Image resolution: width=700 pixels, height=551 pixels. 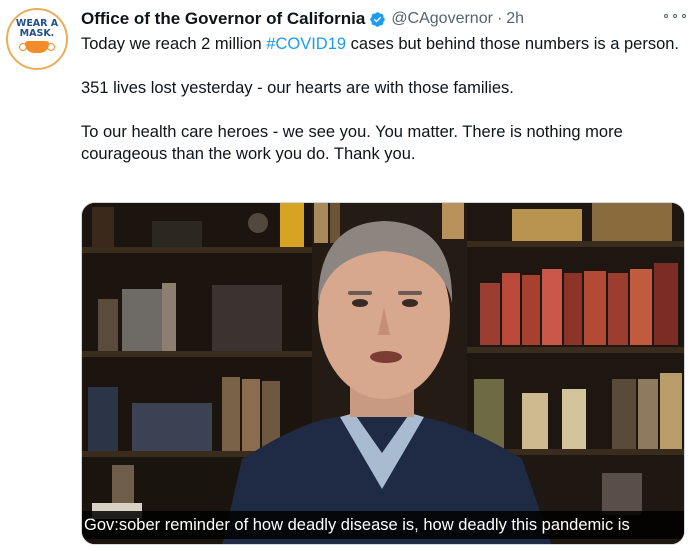 I want to click on avatar-text: WEAR A MASK., so click(x=37, y=29).